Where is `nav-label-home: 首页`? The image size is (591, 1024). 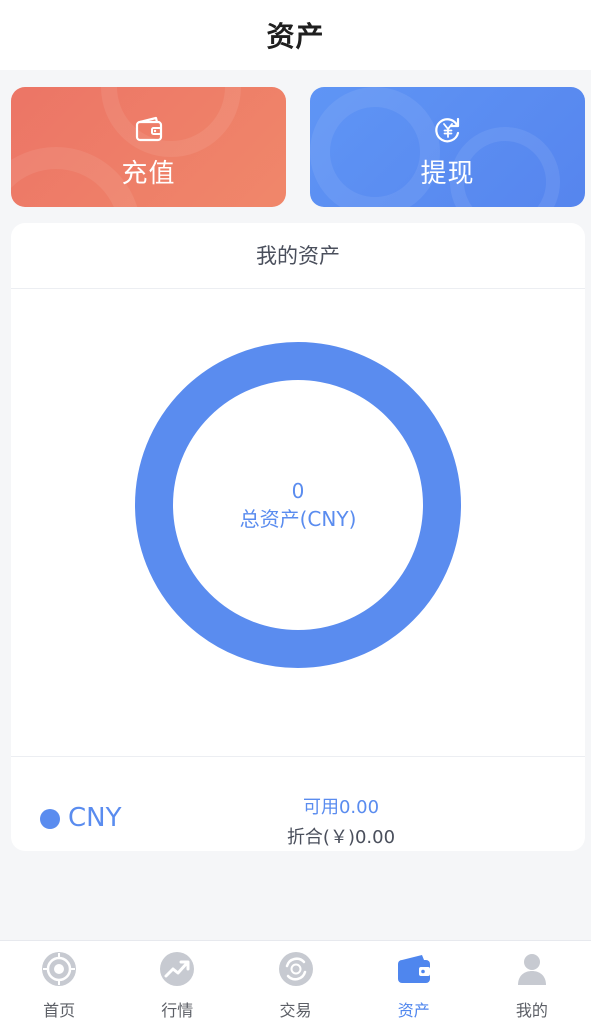
nav-label-home: 首页 is located at coordinates (59, 1010).